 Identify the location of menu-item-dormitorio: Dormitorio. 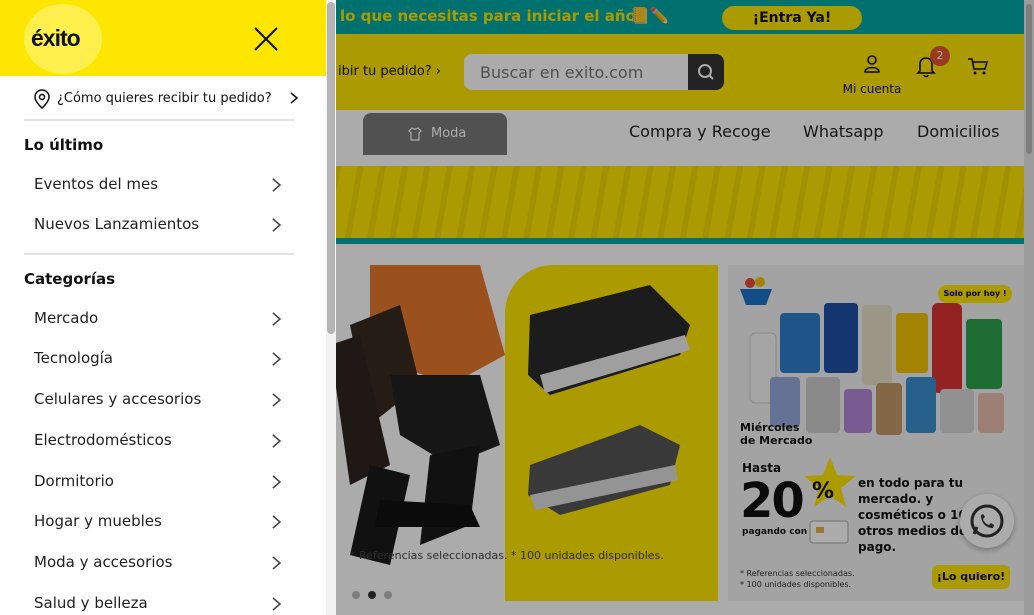
(159, 481).